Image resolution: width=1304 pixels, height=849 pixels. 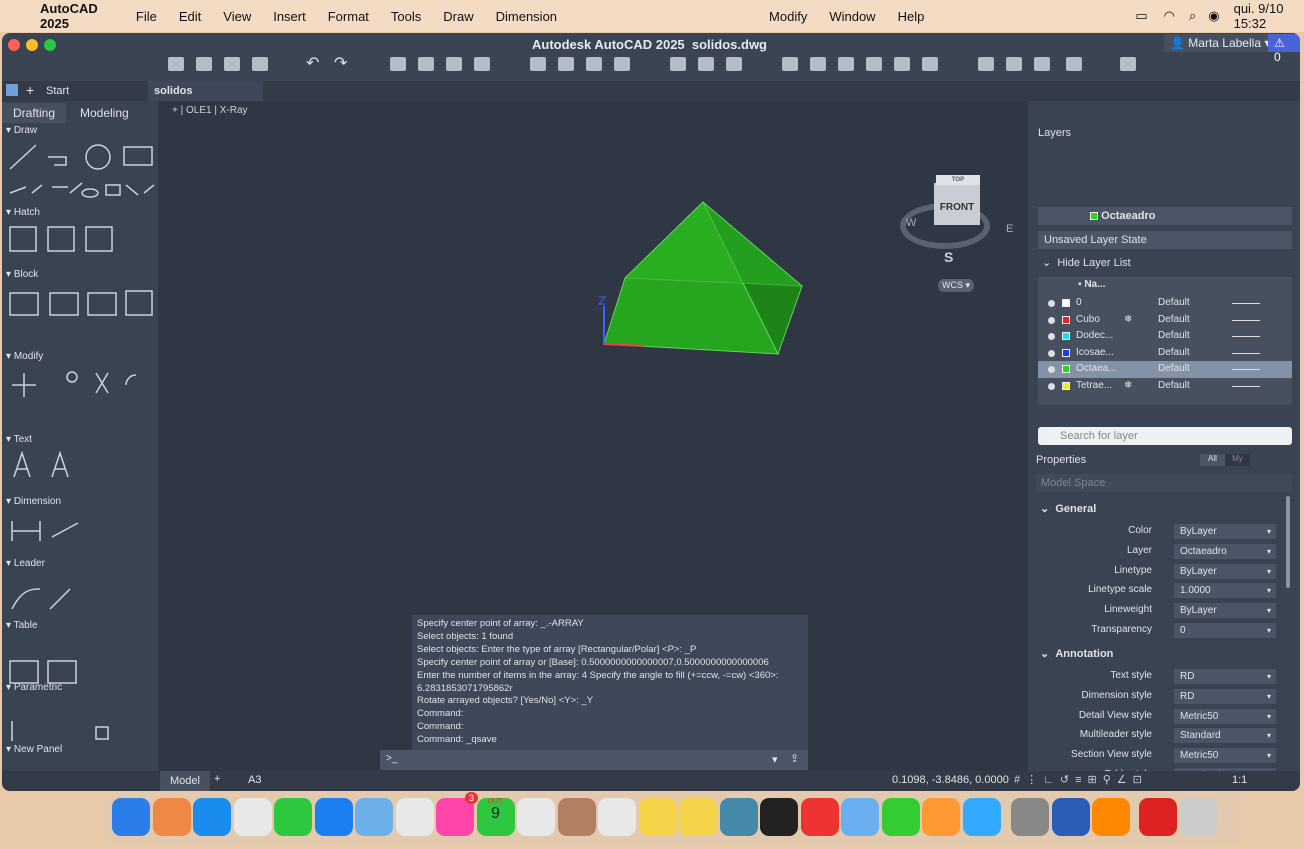 What do you see at coordinates (617, 817) in the screenshot?
I see `dock-notes-icon` at bounding box center [617, 817].